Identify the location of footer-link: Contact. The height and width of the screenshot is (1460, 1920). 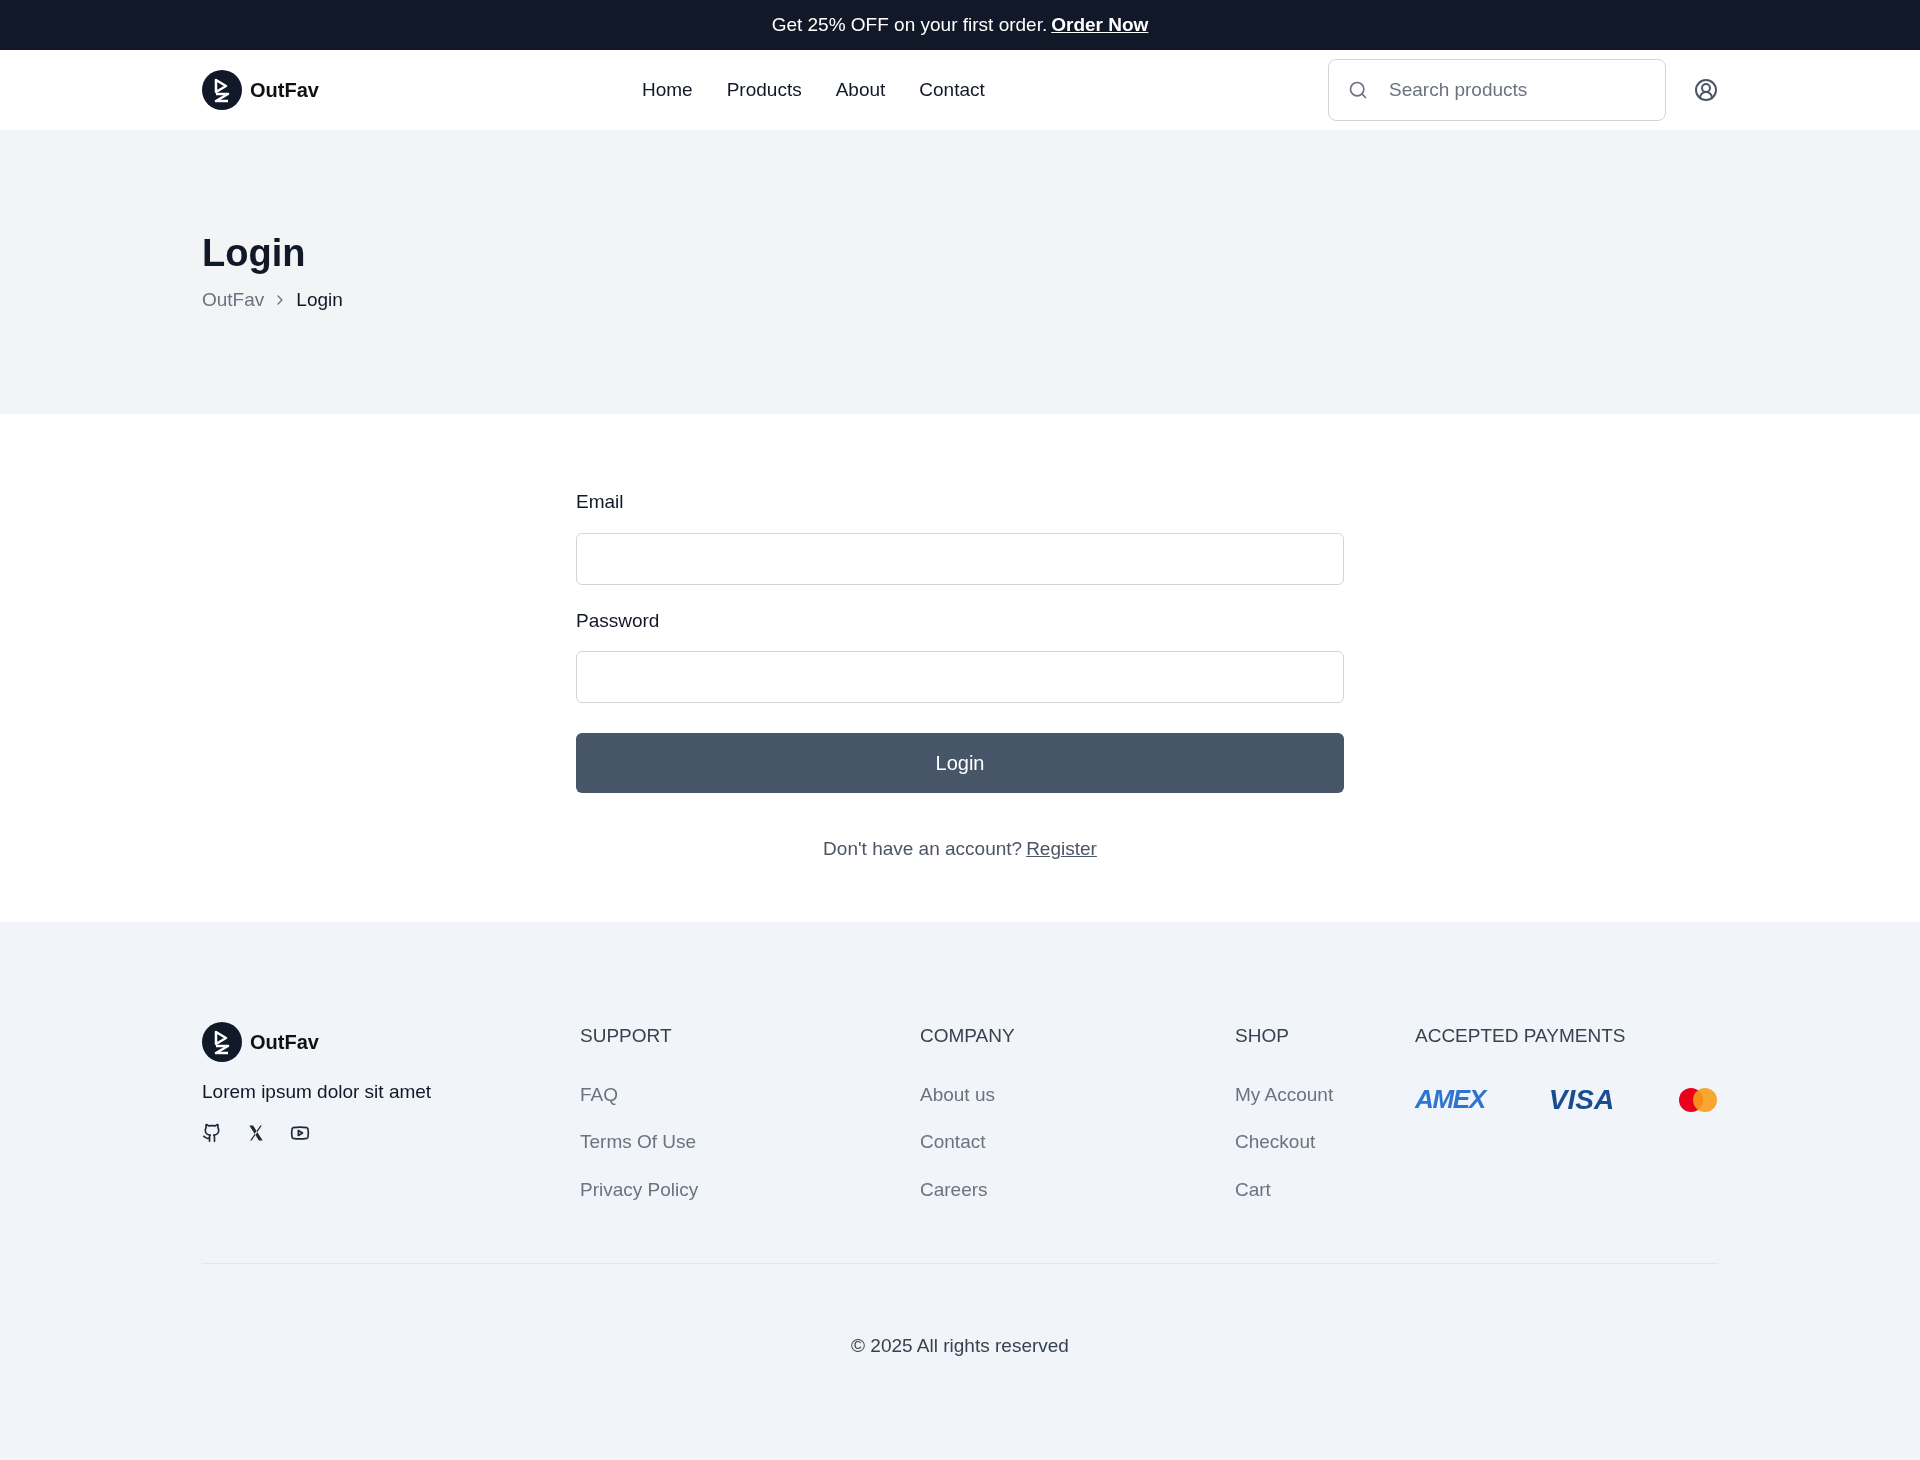
(1077, 1142).